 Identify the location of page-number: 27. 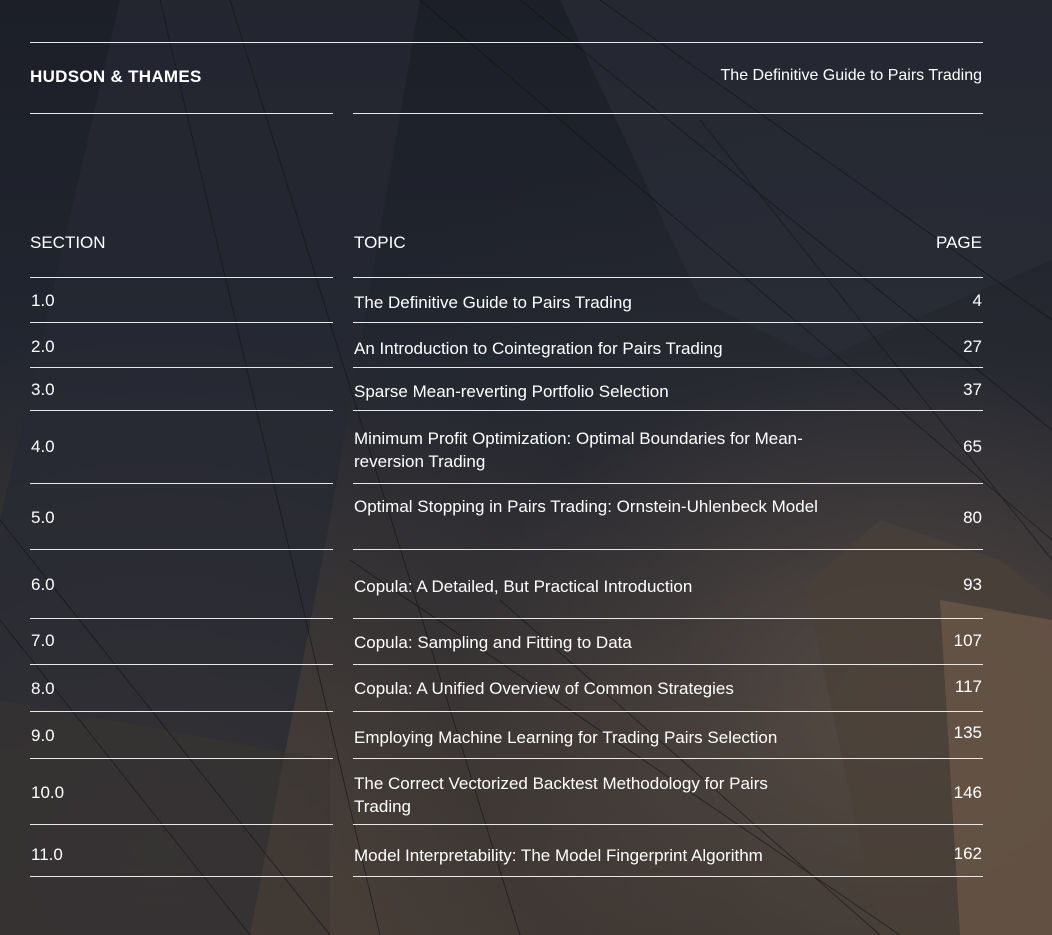
(972, 346).